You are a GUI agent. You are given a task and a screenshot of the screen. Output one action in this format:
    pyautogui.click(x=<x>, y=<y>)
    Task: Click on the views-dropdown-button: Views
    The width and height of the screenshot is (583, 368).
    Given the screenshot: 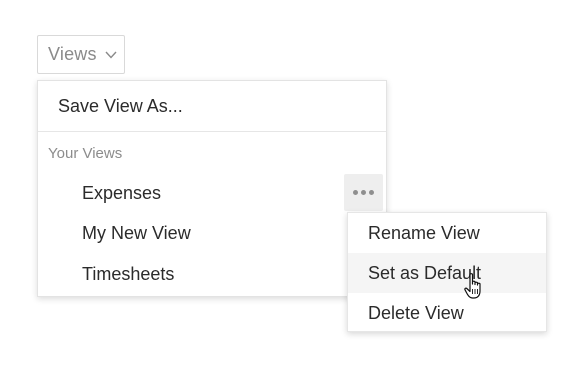 What is the action you would take?
    pyautogui.click(x=81, y=54)
    